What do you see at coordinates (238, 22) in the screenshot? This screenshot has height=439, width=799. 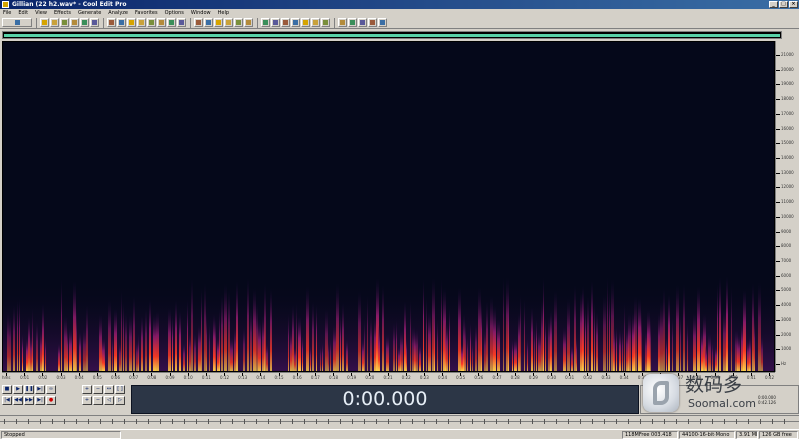 I see `zoom-vert-in-icon` at bounding box center [238, 22].